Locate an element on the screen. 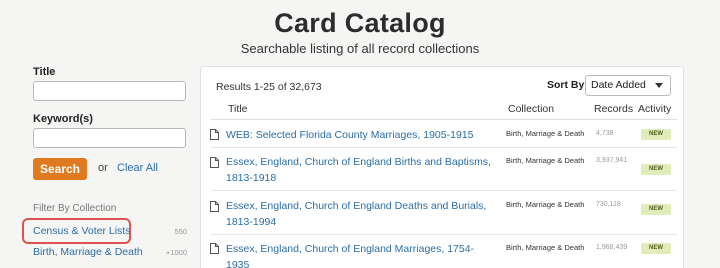 This screenshot has height=268, width=720. row-records: 4,738 is located at coordinates (605, 133).